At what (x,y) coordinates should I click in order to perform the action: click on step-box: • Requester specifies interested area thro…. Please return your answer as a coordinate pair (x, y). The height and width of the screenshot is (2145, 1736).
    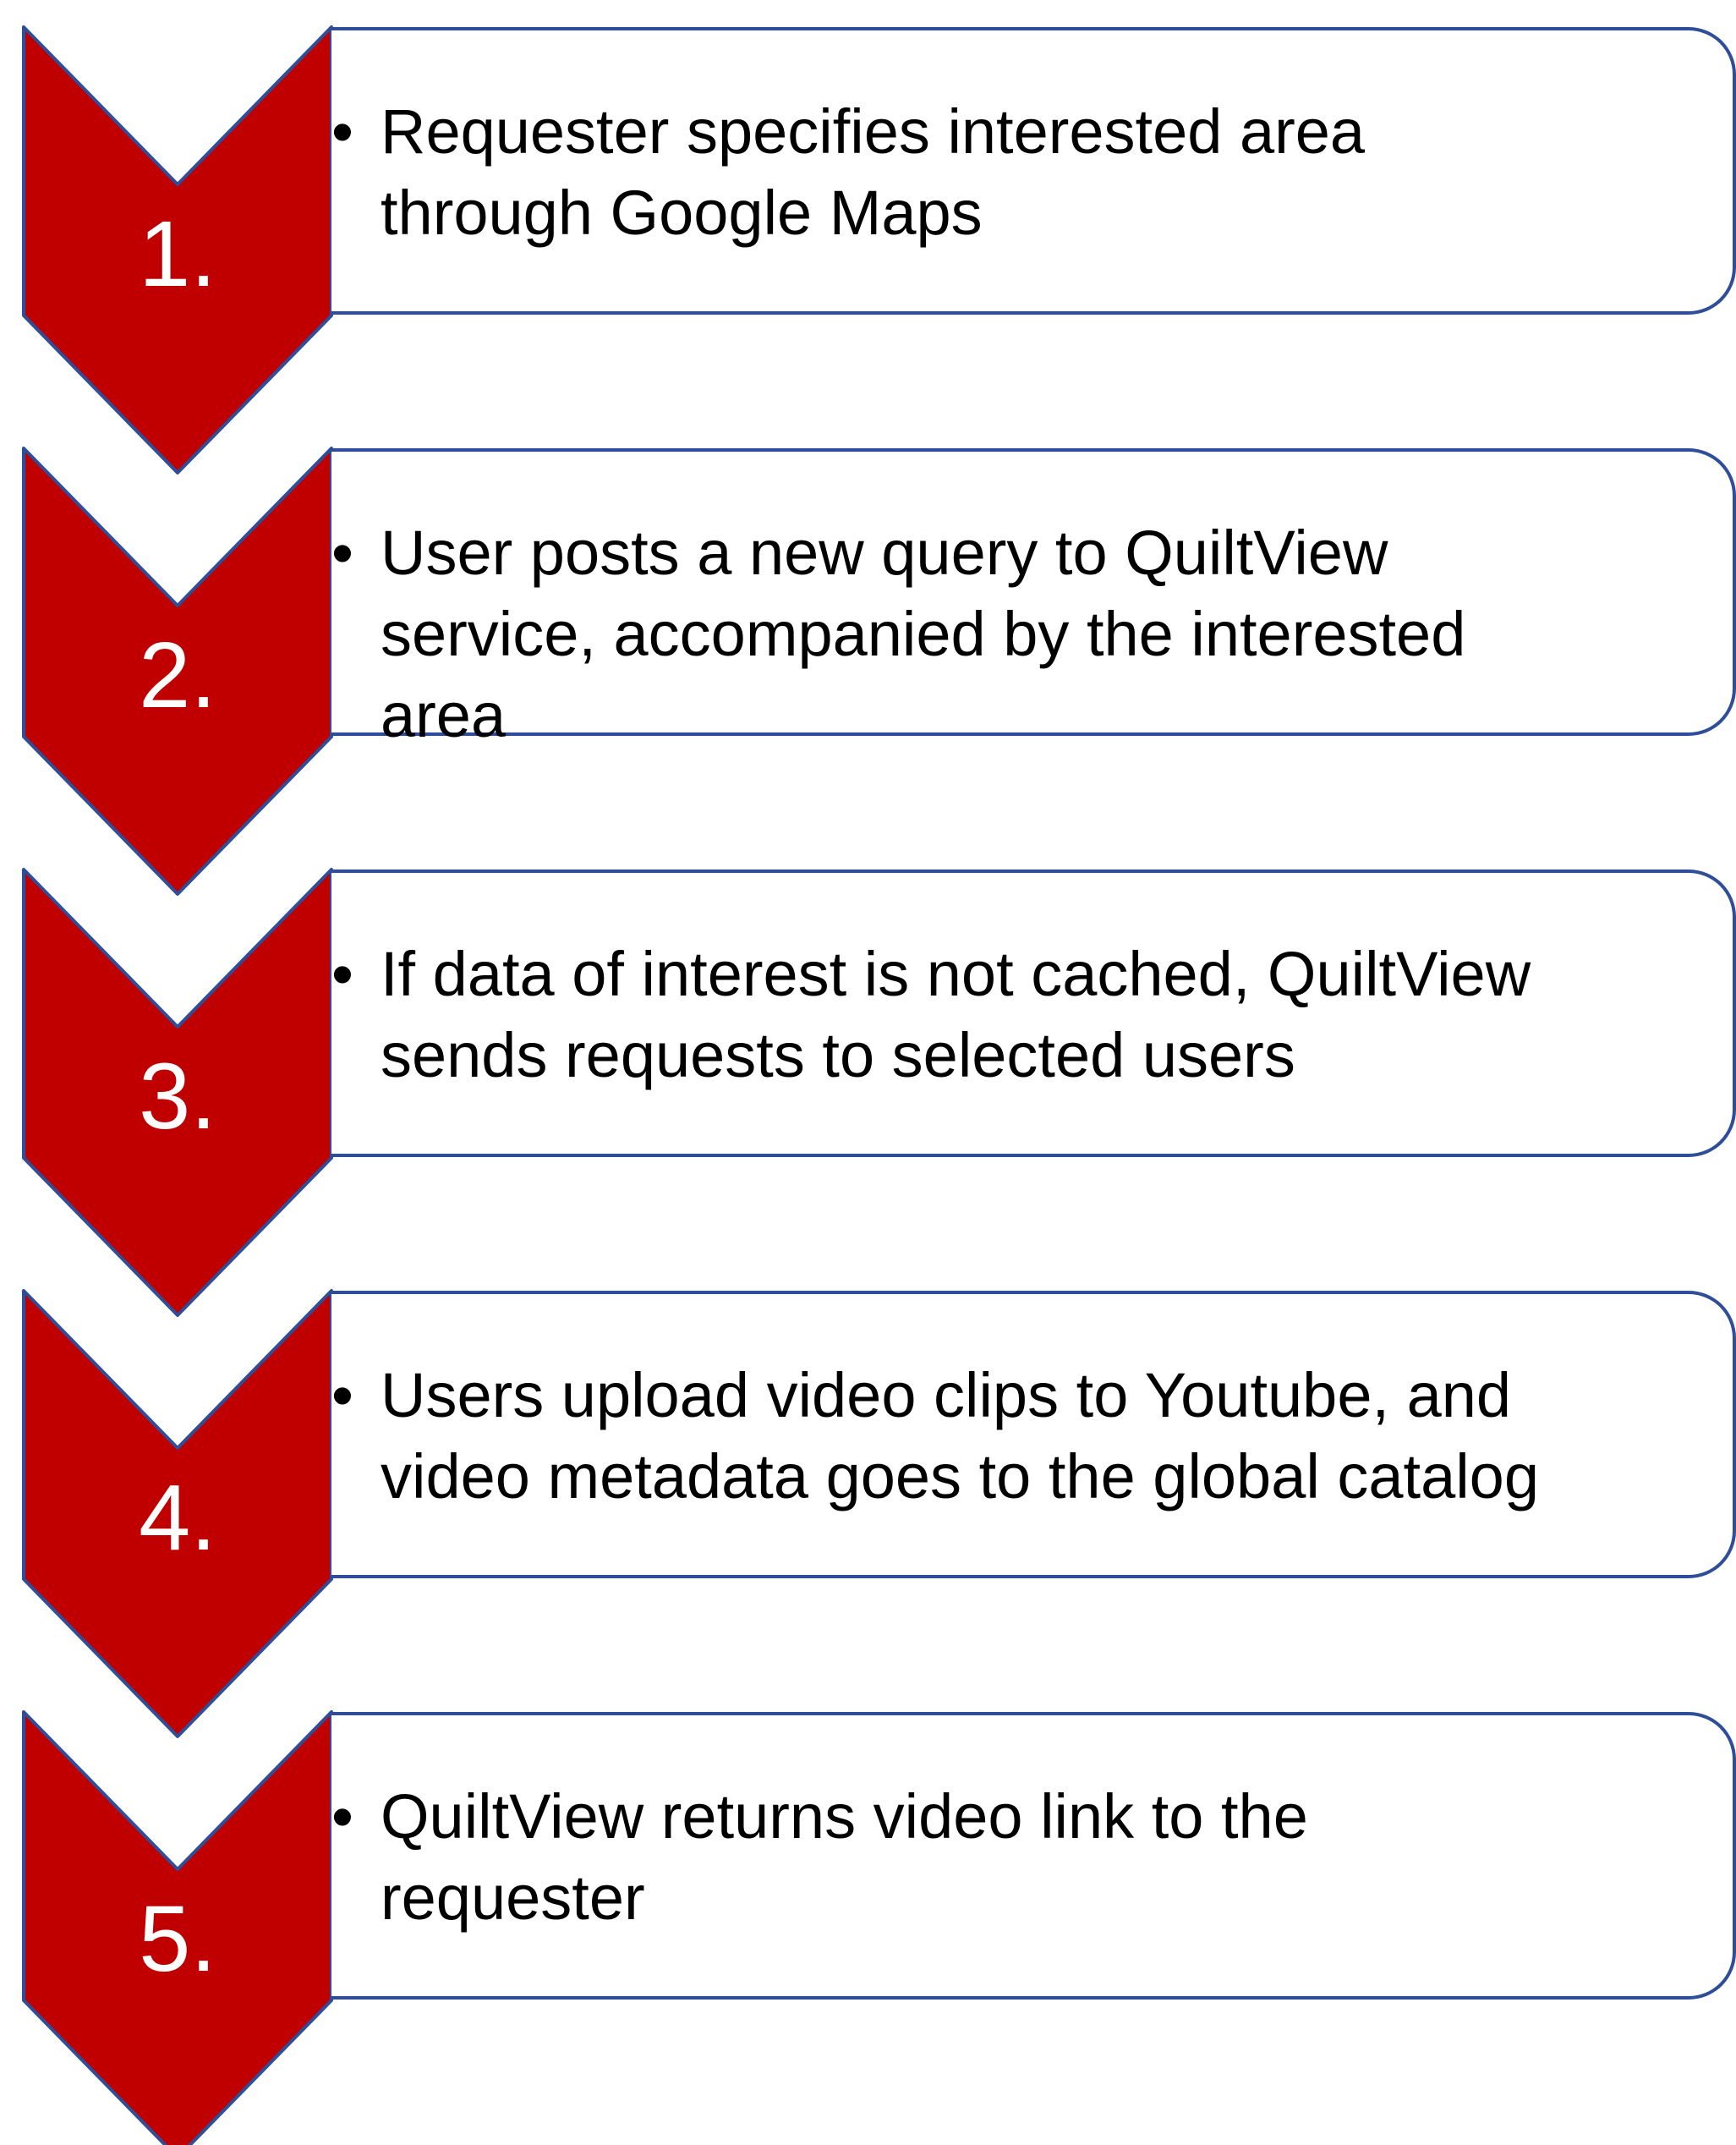
    Looking at the image, I should click on (1033, 171).